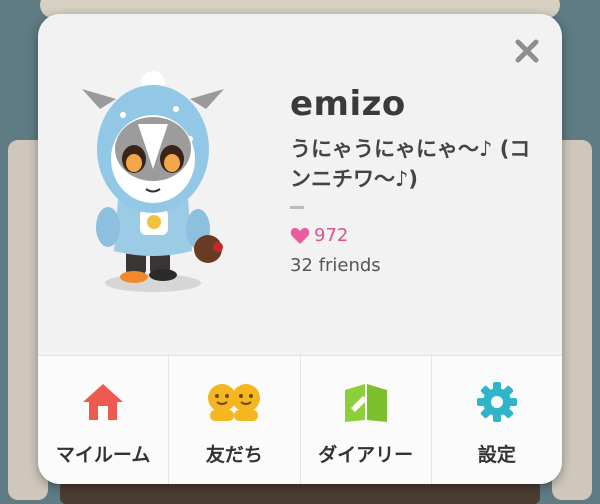 This screenshot has width=600, height=504. What do you see at coordinates (300, 235) in the screenshot?
I see `heart-icon` at bounding box center [300, 235].